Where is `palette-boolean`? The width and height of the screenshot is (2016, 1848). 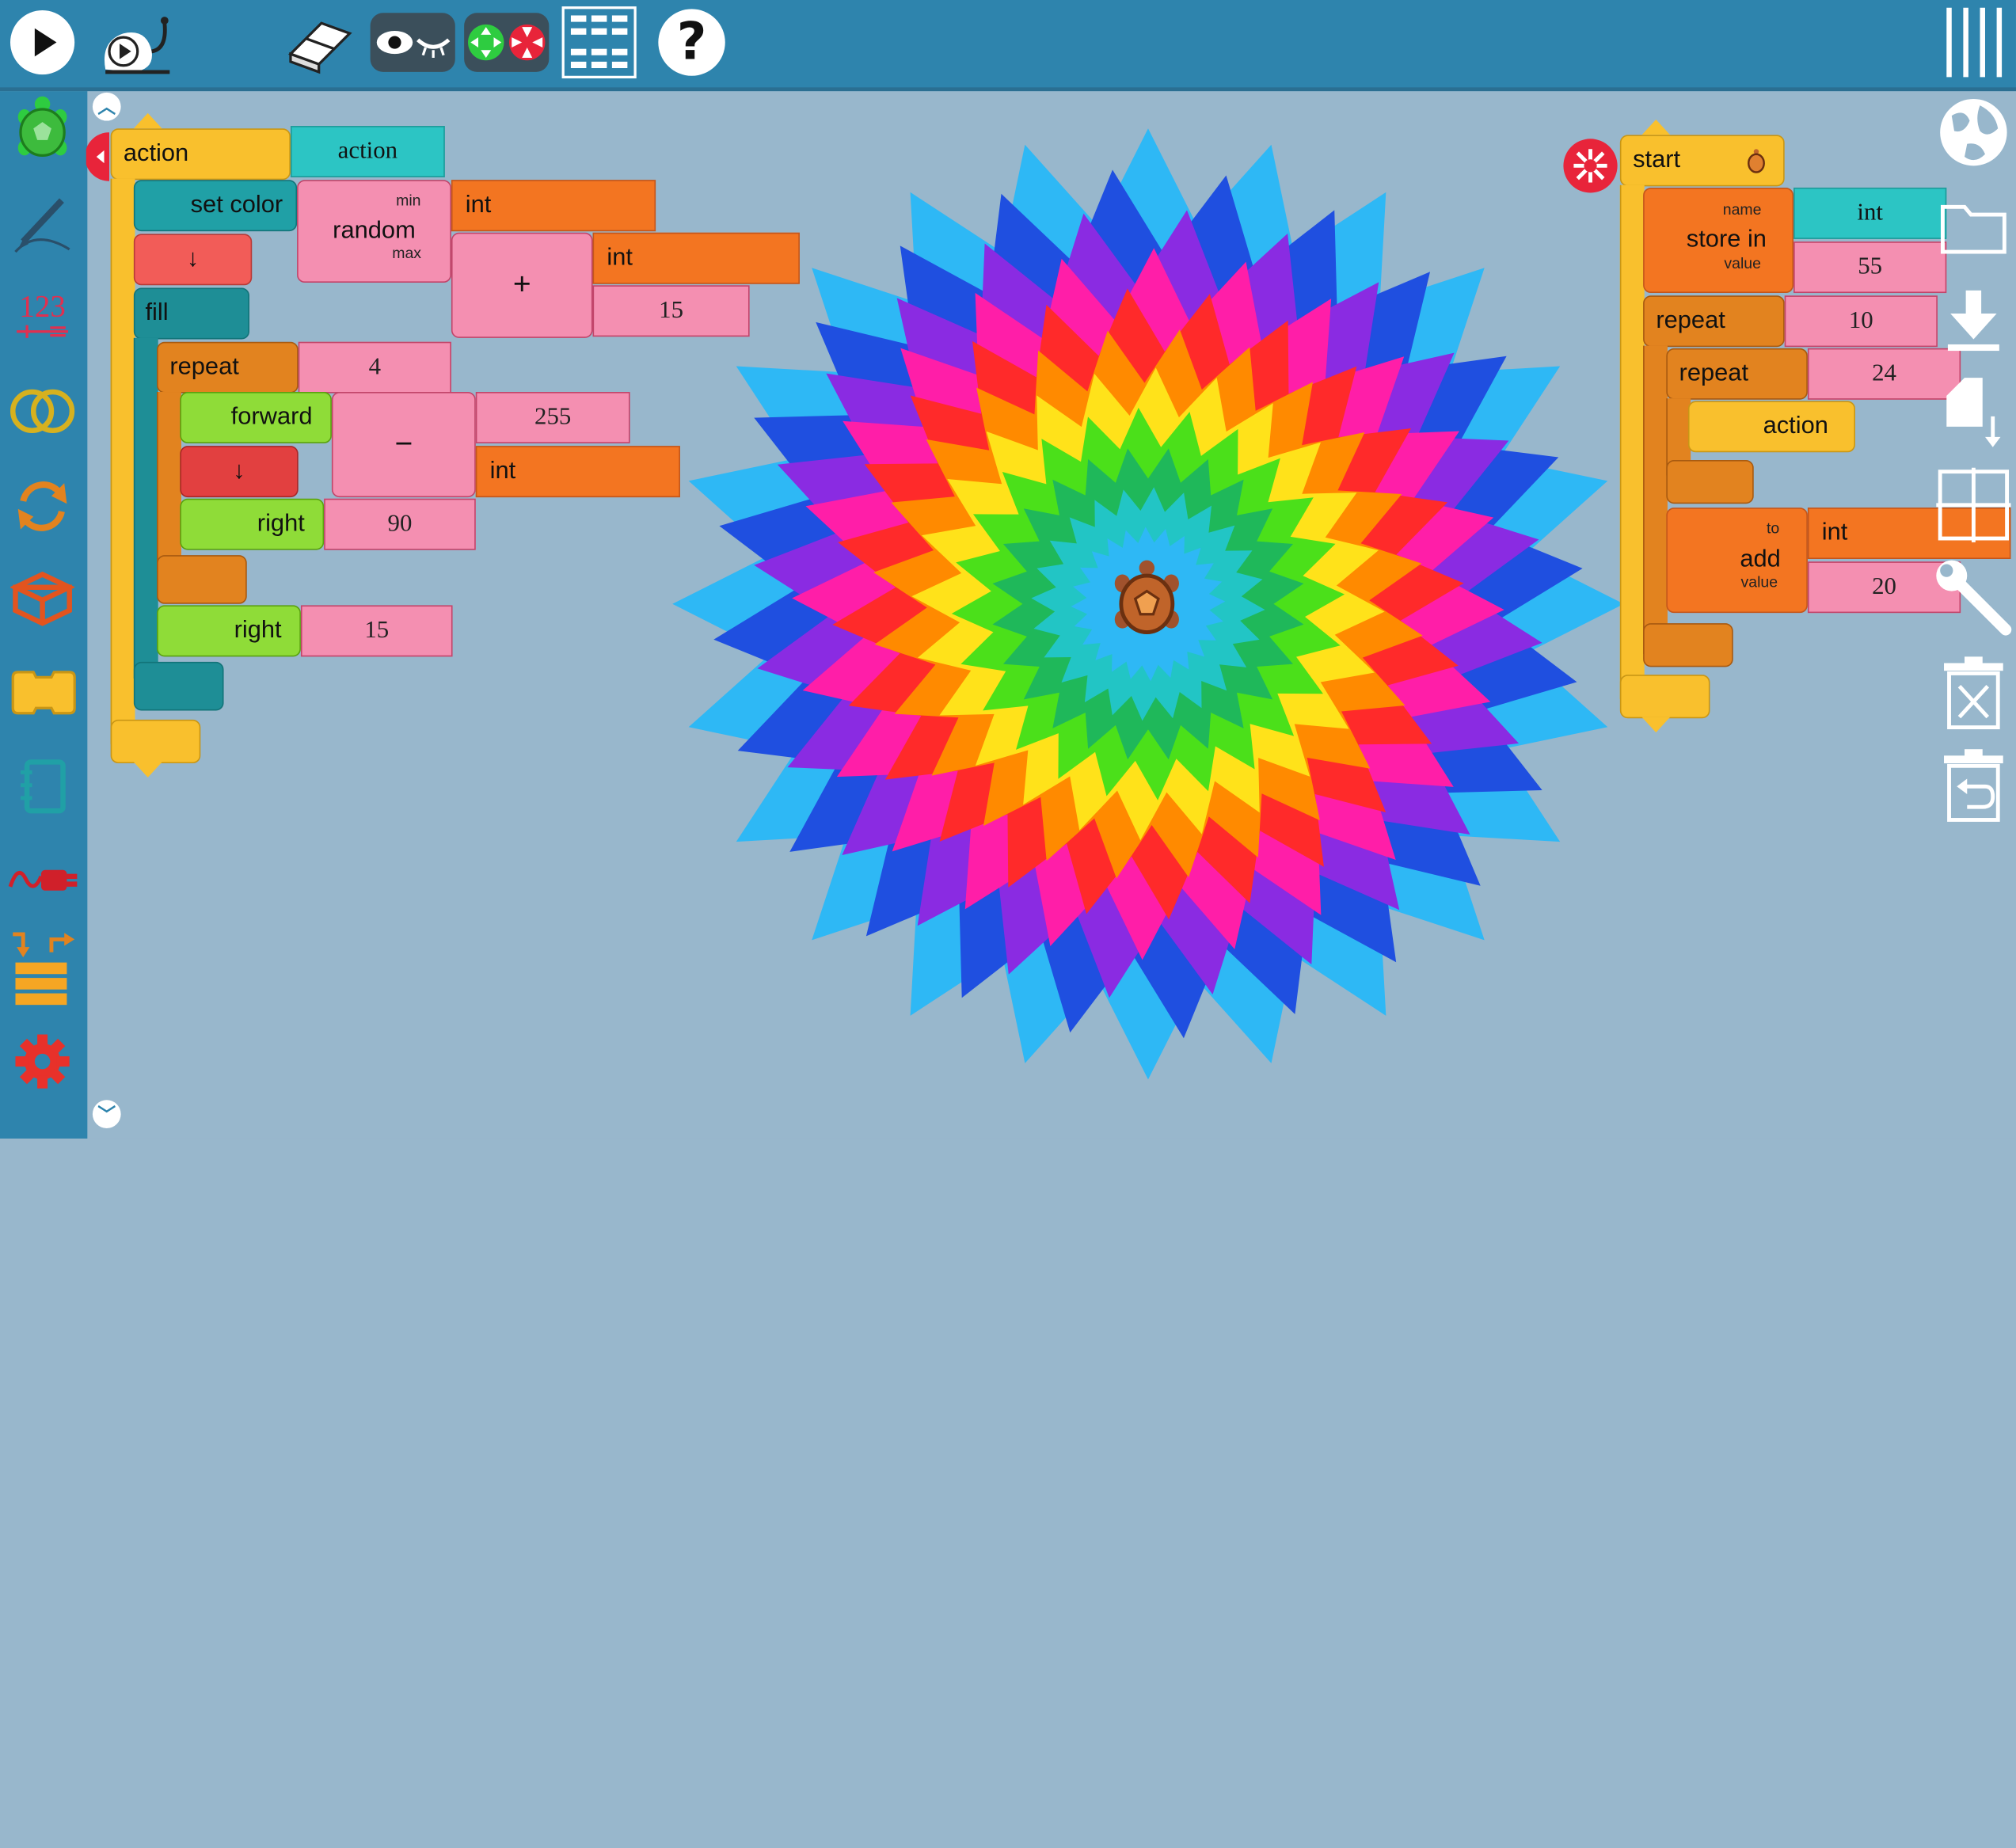
palette-boolean is located at coordinates (43, 412).